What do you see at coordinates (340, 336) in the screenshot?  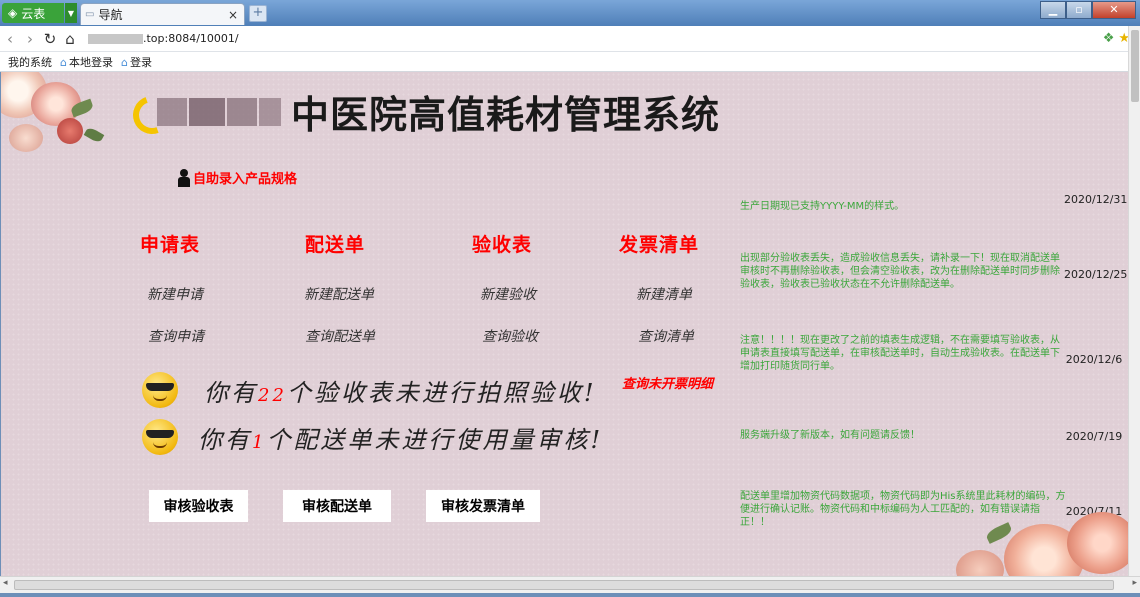 I see `query-delivery-link: 查询配送单` at bounding box center [340, 336].